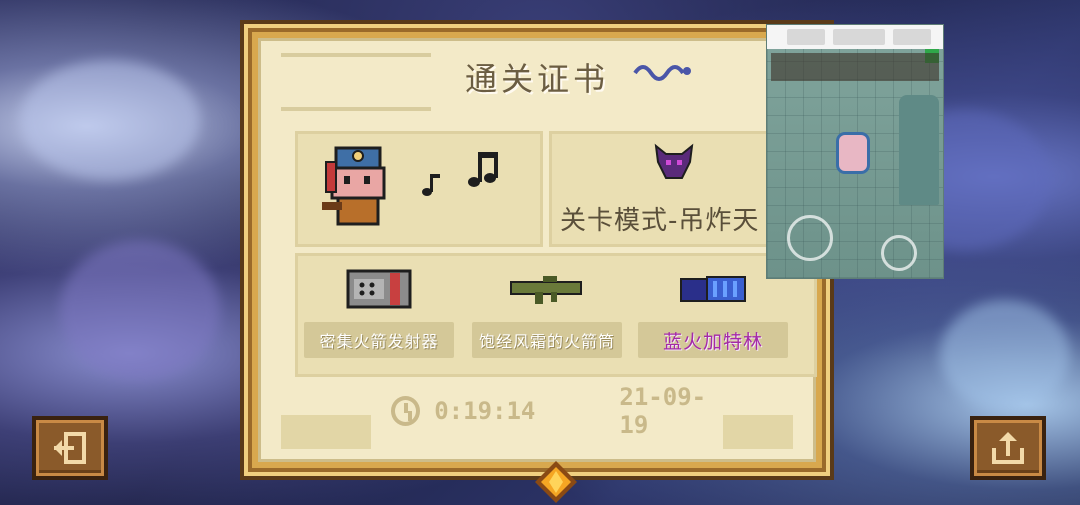 The height and width of the screenshot is (505, 1080). Describe the element at coordinates (547, 340) in the screenshot. I see `weapon-label-2: 饱经风霜的火箭筒` at that location.